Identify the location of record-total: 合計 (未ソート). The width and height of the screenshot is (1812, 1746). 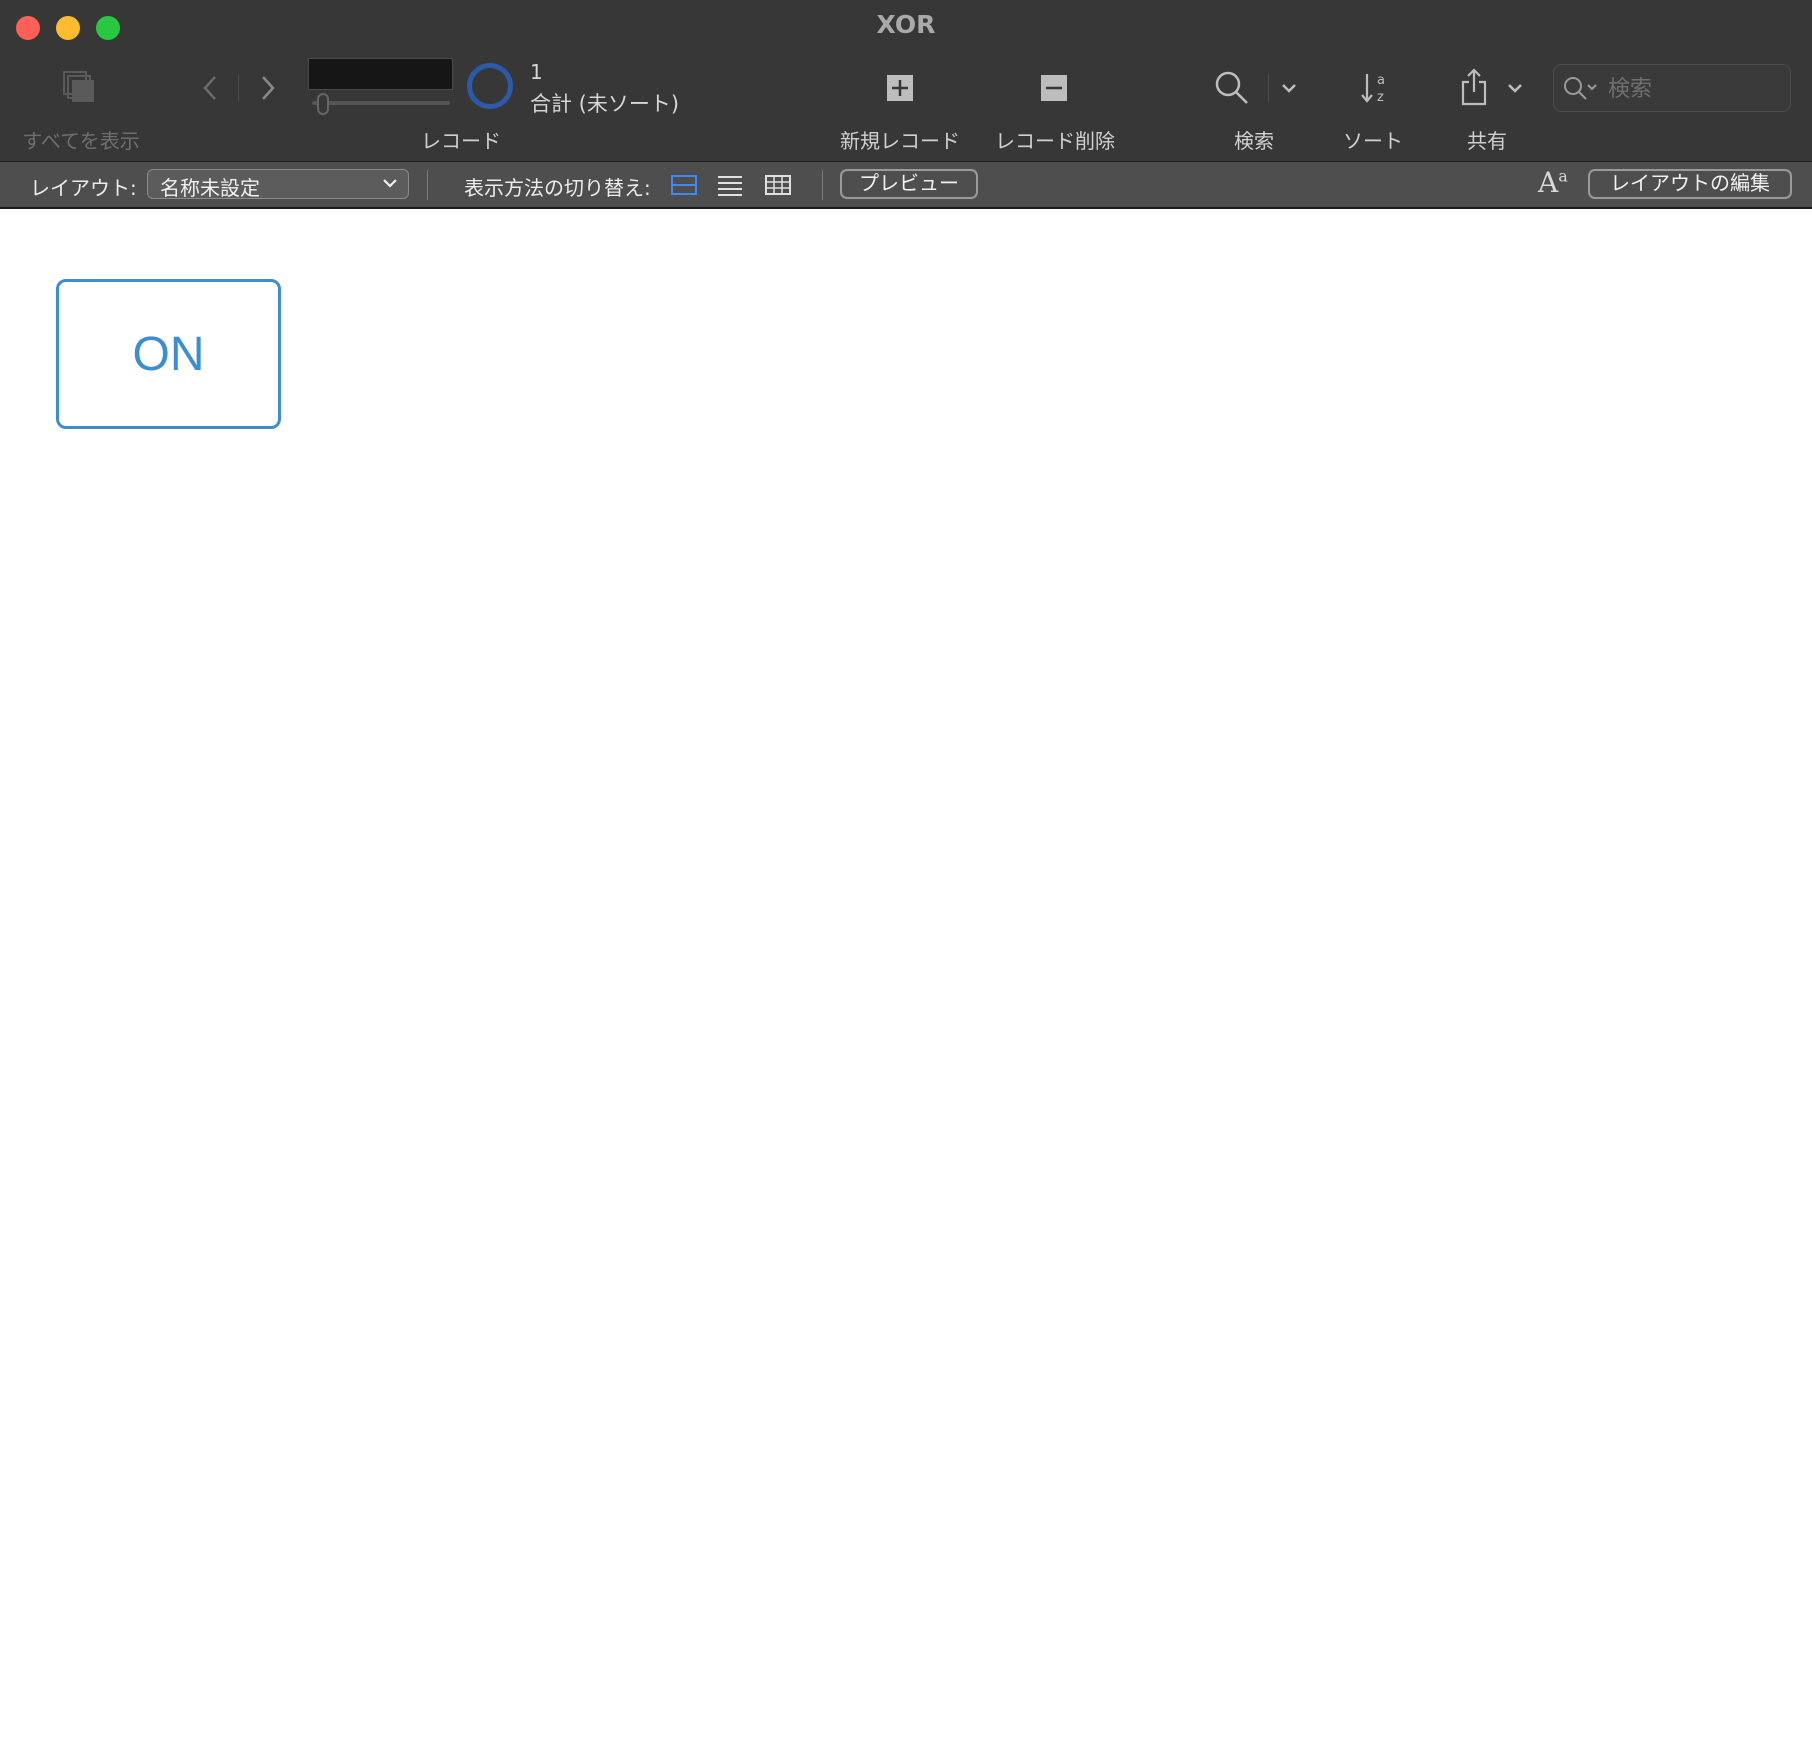
(605, 104).